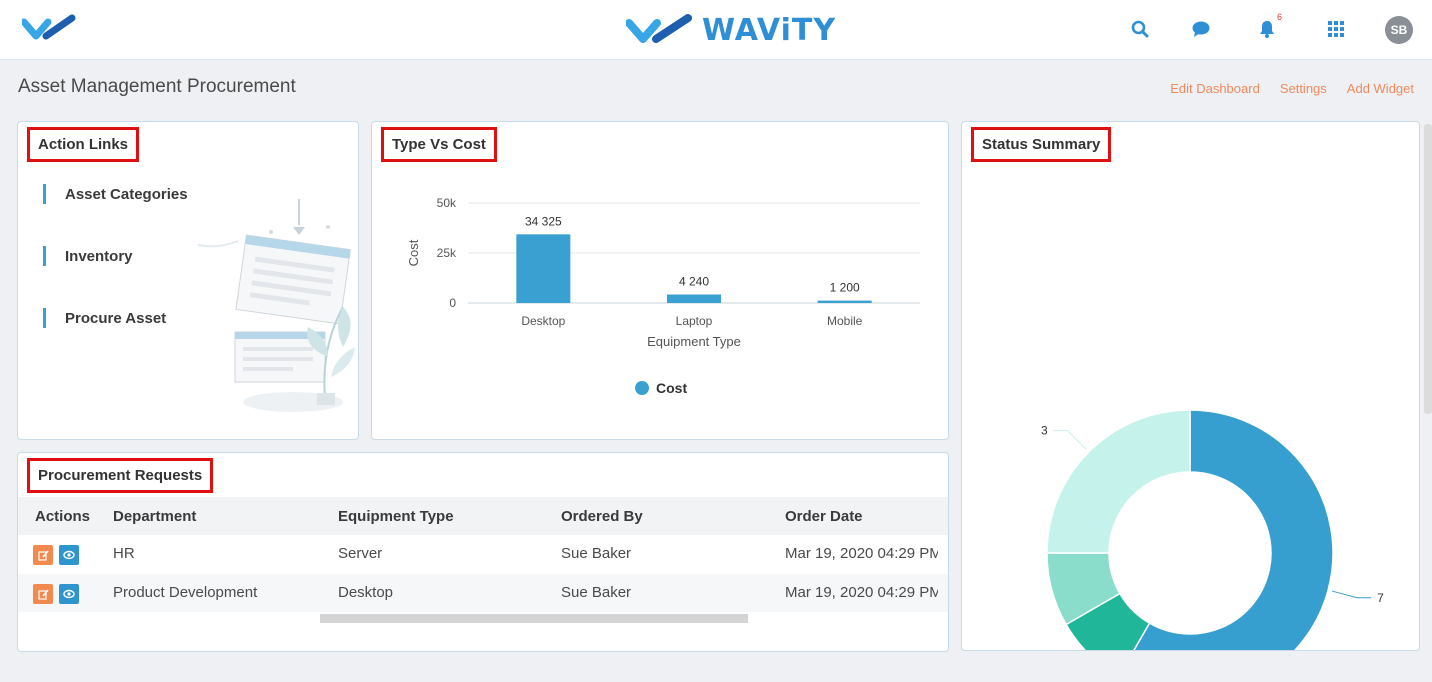 The image size is (1432, 682). What do you see at coordinates (642, 388) in the screenshot?
I see `legend-marker` at bounding box center [642, 388].